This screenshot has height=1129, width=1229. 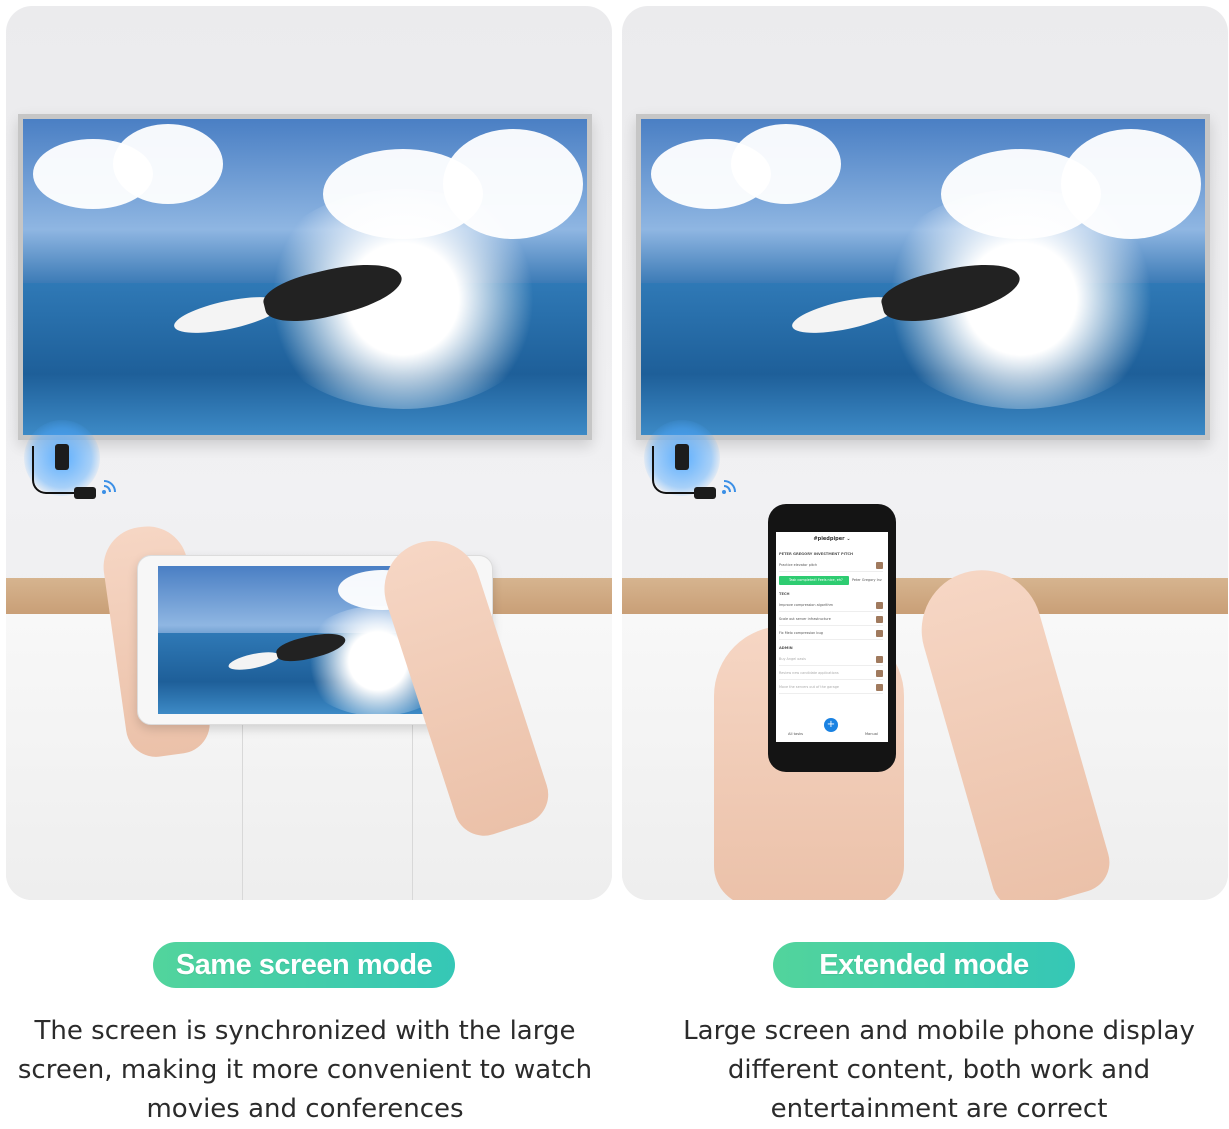 I want to click on task-row: Practice elevator pitch, so click(x=831, y=567).